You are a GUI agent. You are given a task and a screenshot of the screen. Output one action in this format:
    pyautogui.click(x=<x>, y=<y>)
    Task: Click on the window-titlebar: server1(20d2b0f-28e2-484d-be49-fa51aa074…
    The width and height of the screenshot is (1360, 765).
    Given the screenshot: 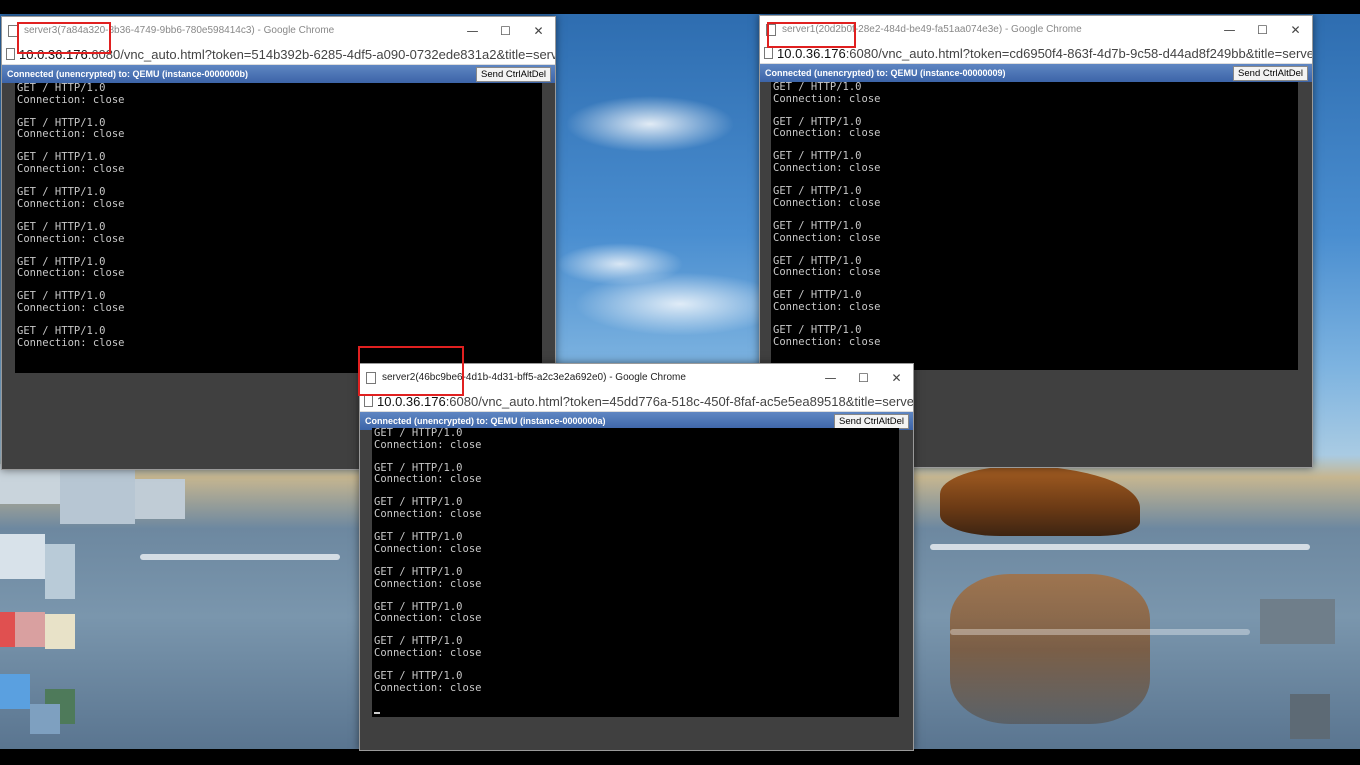 What is the action you would take?
    pyautogui.click(x=1036, y=29)
    